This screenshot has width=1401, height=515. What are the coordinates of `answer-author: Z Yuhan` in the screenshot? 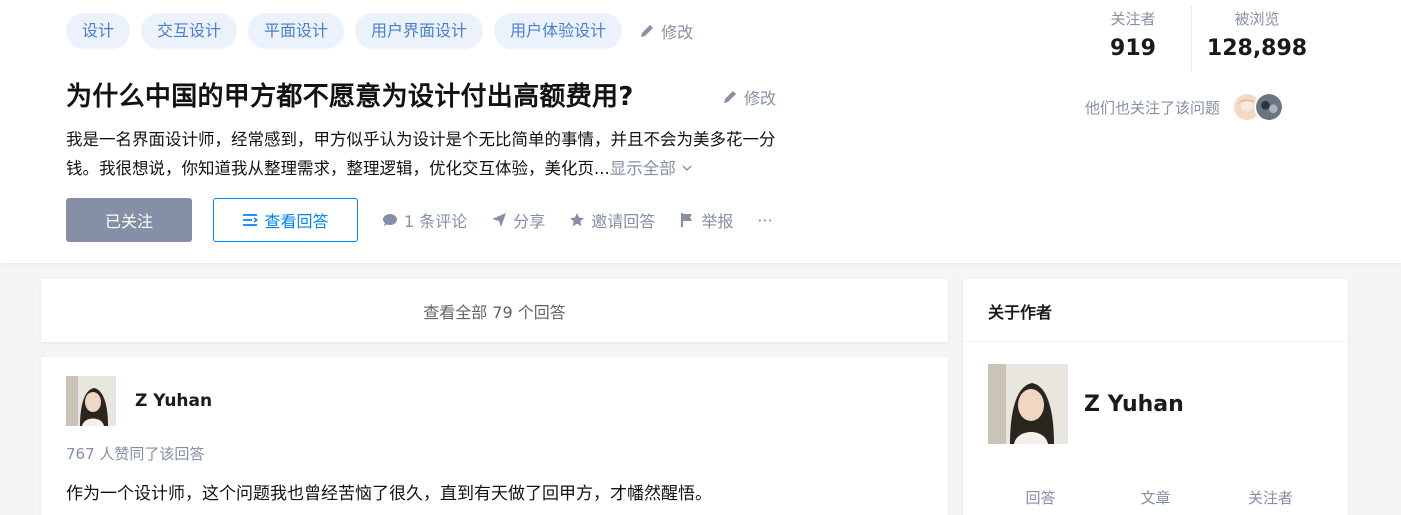 It's located at (139, 401).